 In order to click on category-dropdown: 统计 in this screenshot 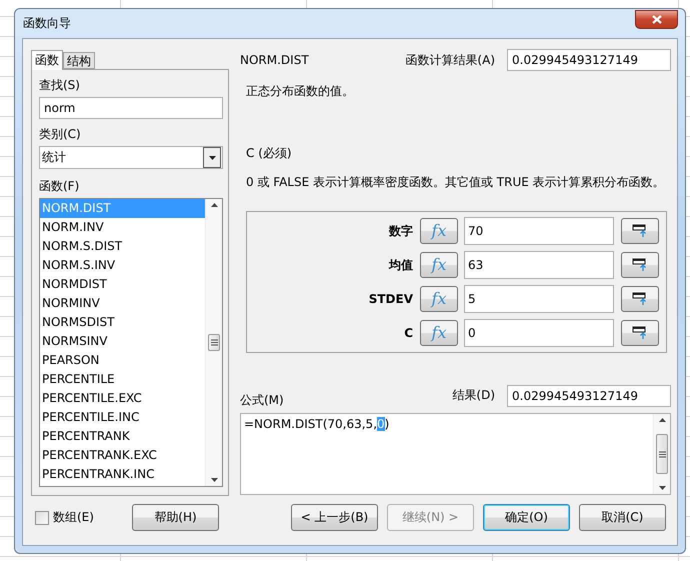, I will do `click(131, 157)`.